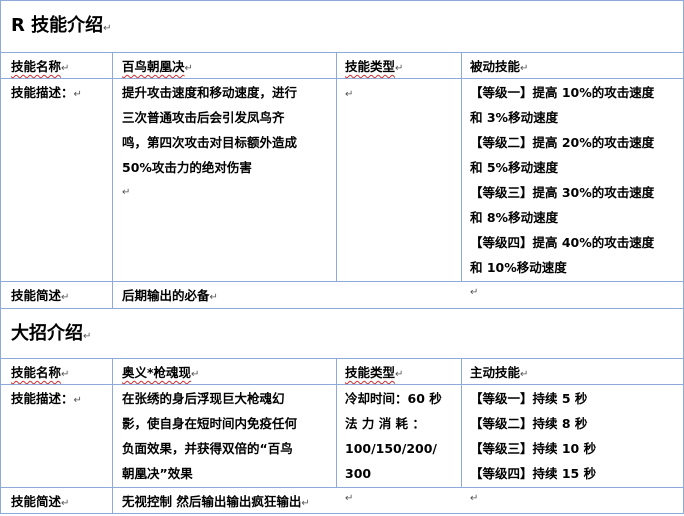 The height and width of the screenshot is (516, 684). I want to click on skill-stats: 冷却时间：60 秒 法 力 消 耗 ： 100/150/200/ 300 ↵, so click(393, 447).